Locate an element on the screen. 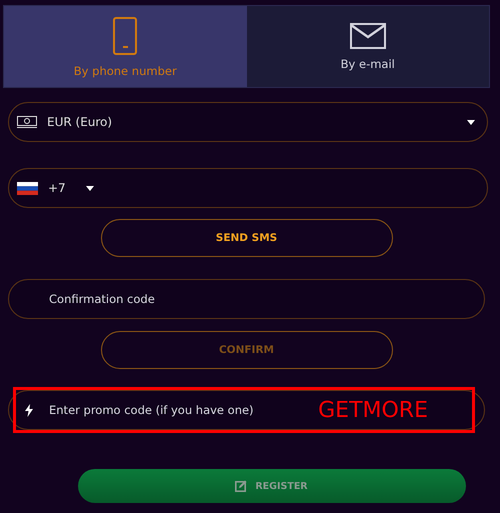 The width and height of the screenshot is (500, 513). mail-icon is located at coordinates (368, 35).